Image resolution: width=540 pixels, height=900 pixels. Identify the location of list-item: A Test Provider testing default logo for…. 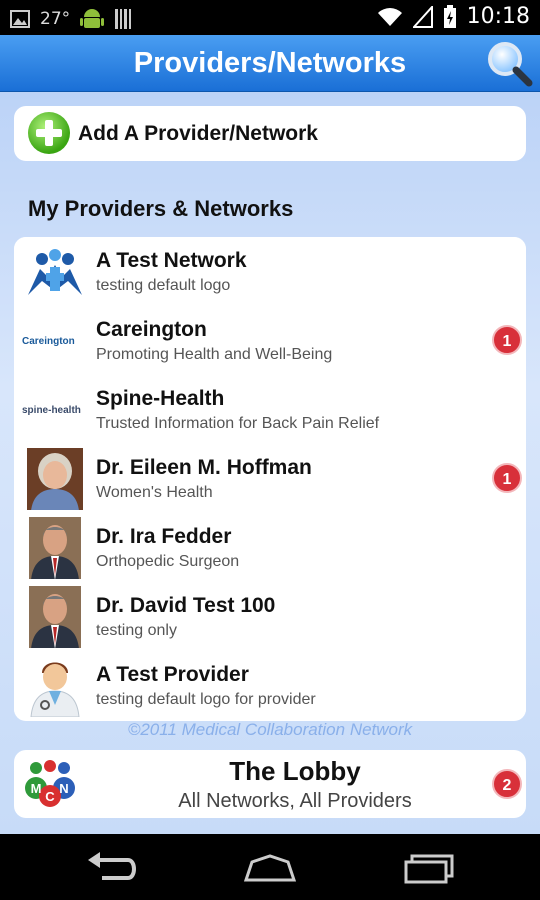
(270, 685).